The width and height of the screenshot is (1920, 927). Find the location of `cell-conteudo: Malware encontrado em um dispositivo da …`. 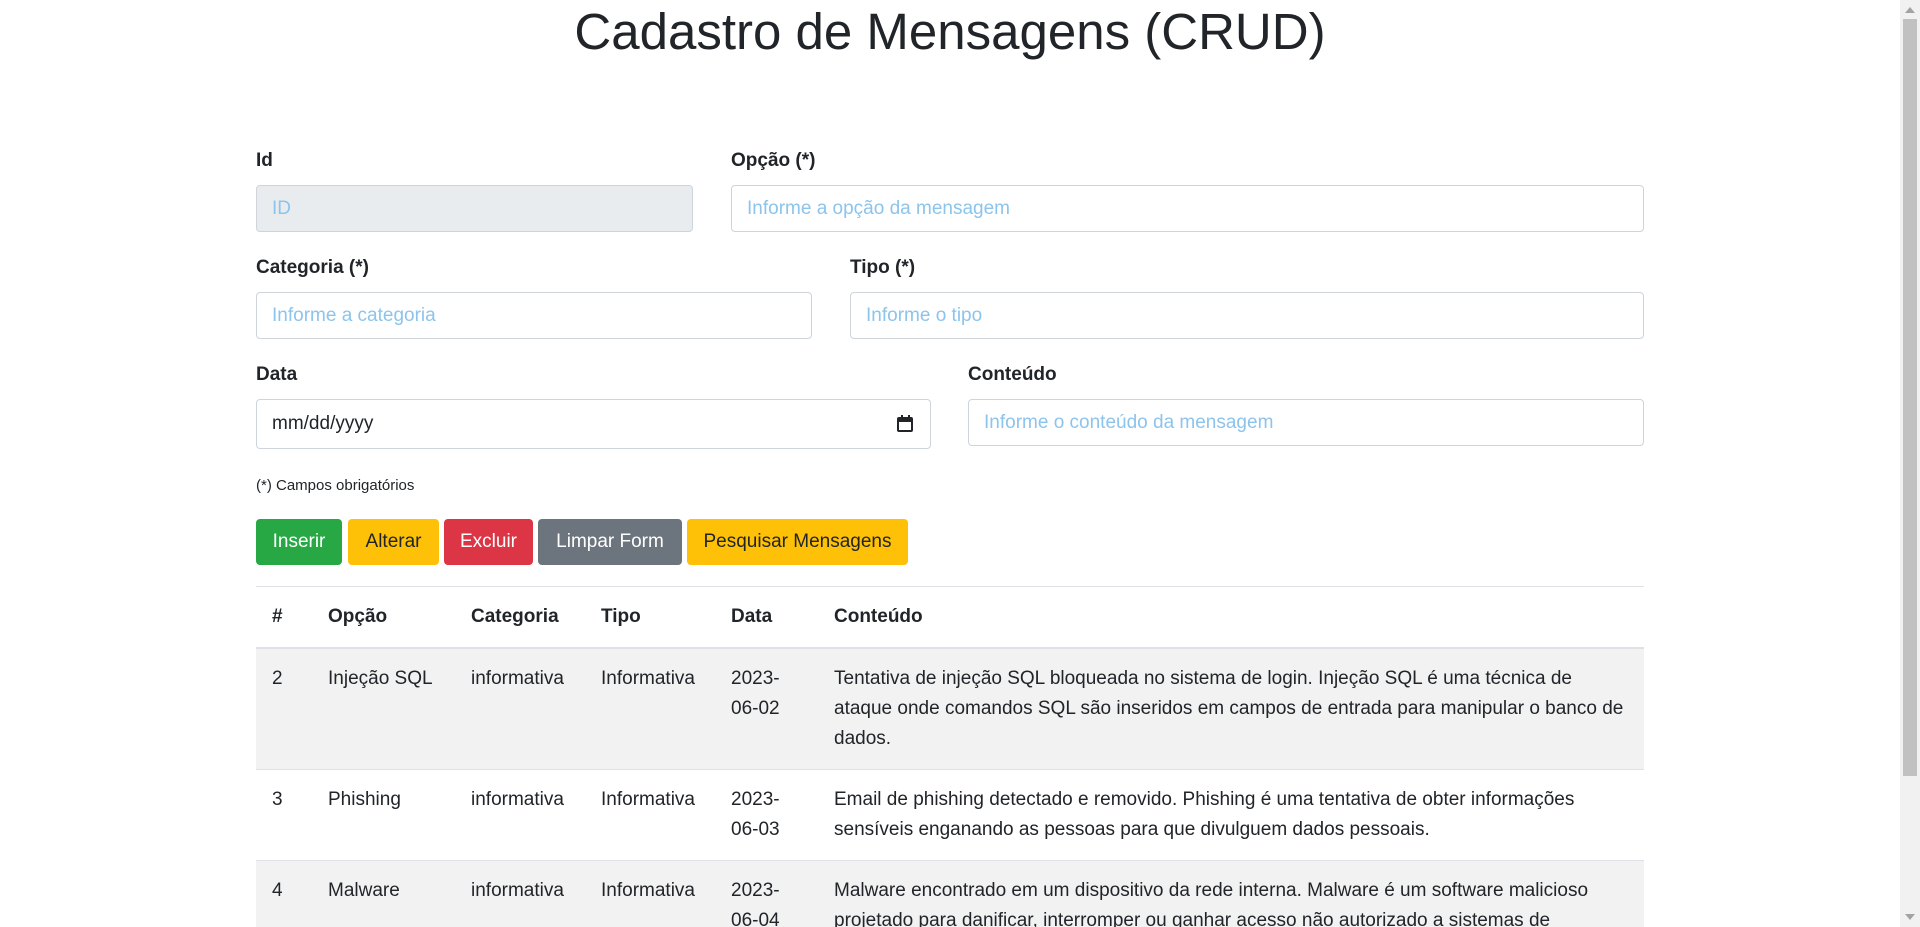

cell-conteudo: Malware encontrado em um dispositivo da … is located at coordinates (1231, 893).